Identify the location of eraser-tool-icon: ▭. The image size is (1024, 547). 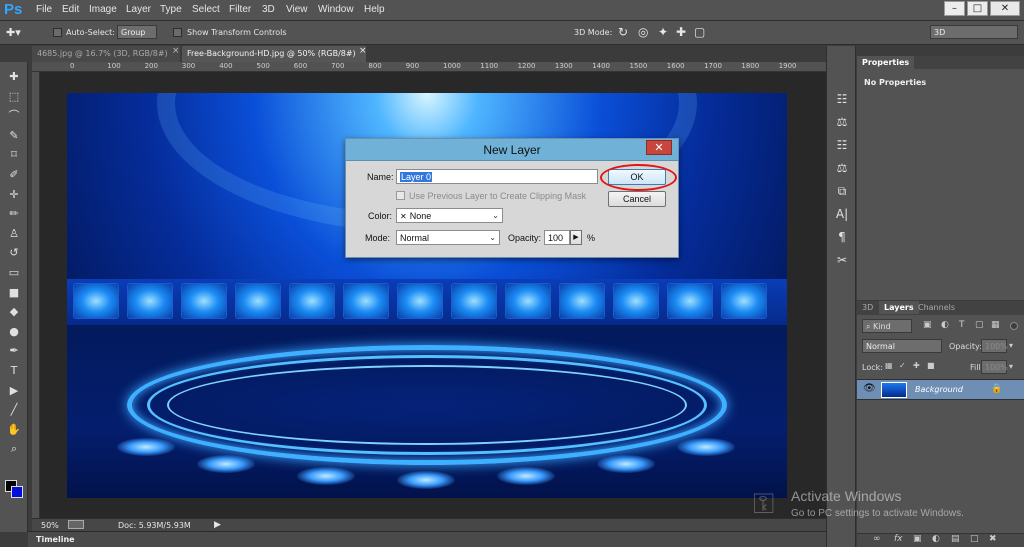
(14, 272).